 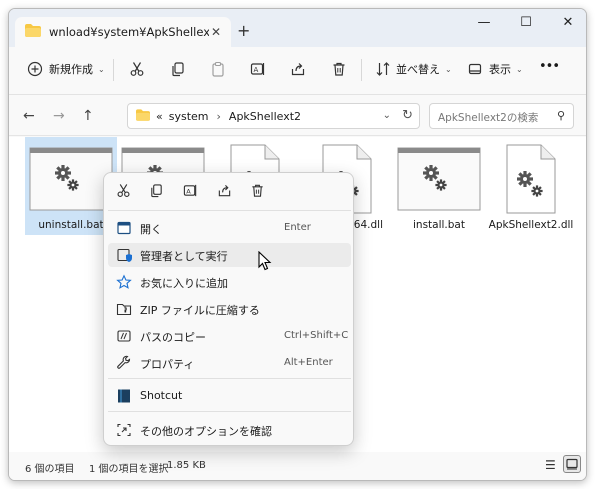 I want to click on more-options-icon, so click(x=124, y=430).